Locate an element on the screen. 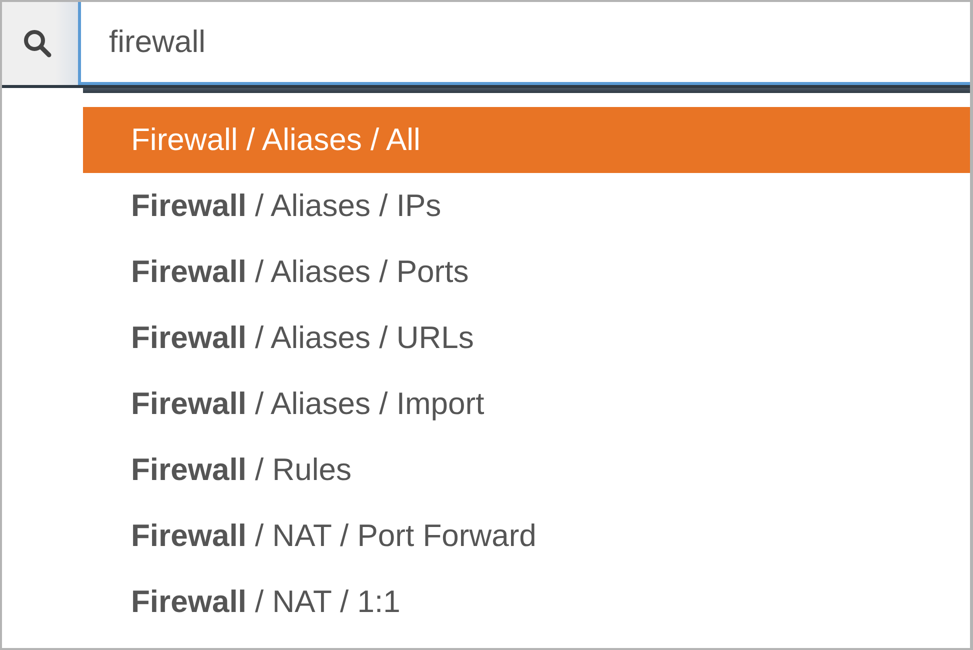 This screenshot has width=973, height=650. search-icon is located at coordinates (37, 43).